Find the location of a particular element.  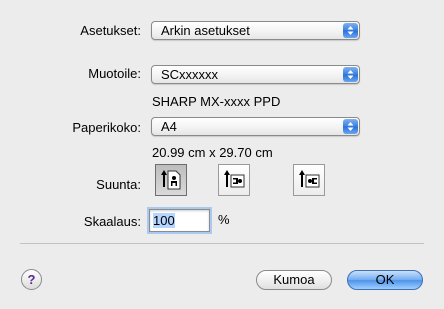

landscape-orientation-icon is located at coordinates (234, 179).